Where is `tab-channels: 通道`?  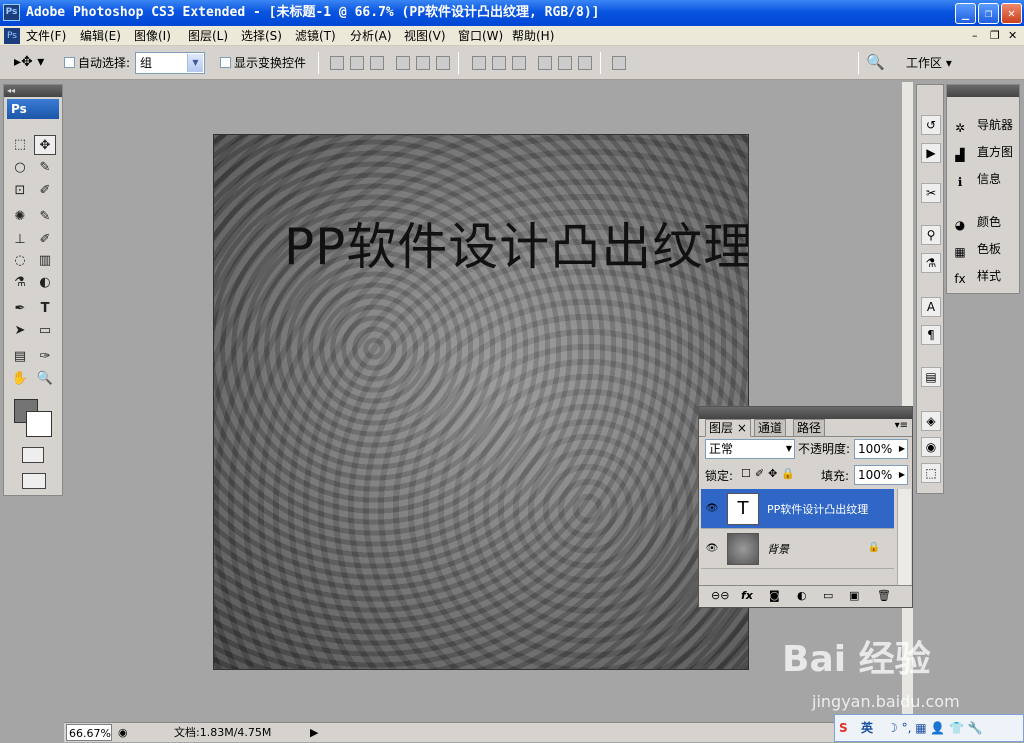 tab-channels: 通道 is located at coordinates (770, 428).